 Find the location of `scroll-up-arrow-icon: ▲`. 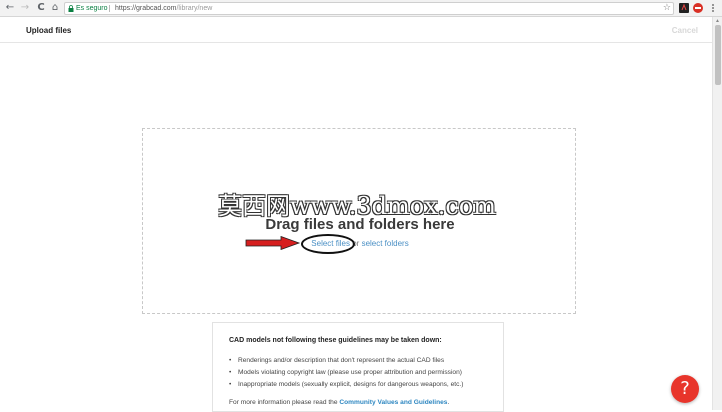

scroll-up-arrow-icon: ▲ is located at coordinates (717, 21).